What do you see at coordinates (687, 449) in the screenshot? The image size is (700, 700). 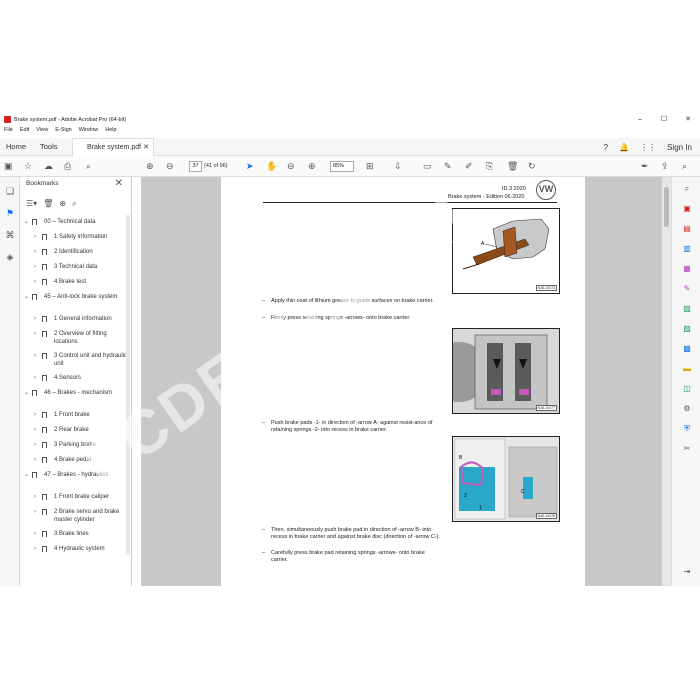 I see `tools-icon: ✂` at bounding box center [687, 449].